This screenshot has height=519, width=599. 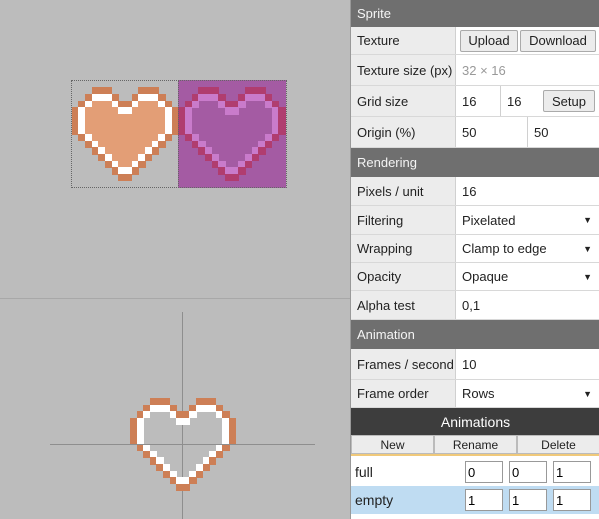 What do you see at coordinates (175, 298) in the screenshot?
I see `viewport-divider` at bounding box center [175, 298].